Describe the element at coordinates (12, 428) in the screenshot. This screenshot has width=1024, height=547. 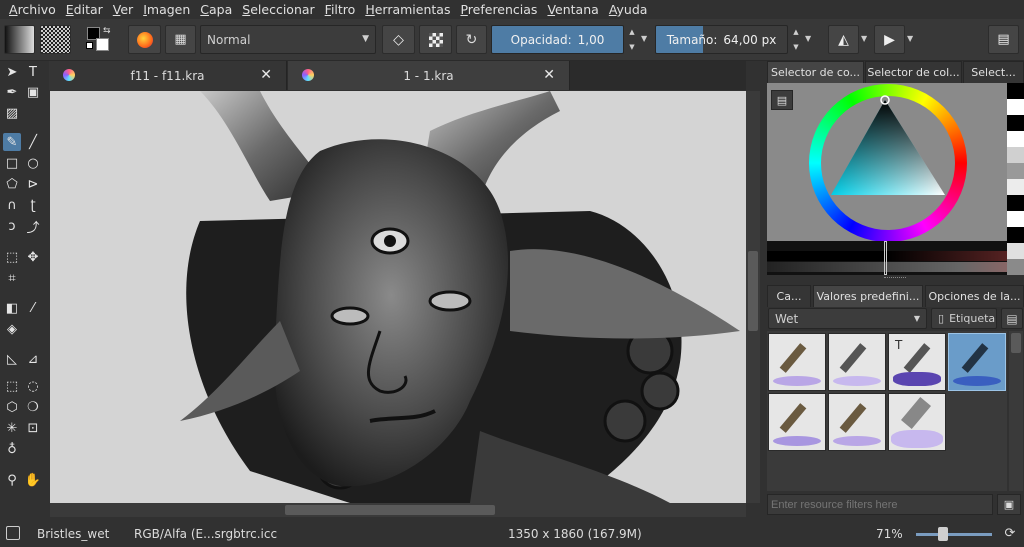
I see `contiguous-selection-tool-icon: ✳` at that location.